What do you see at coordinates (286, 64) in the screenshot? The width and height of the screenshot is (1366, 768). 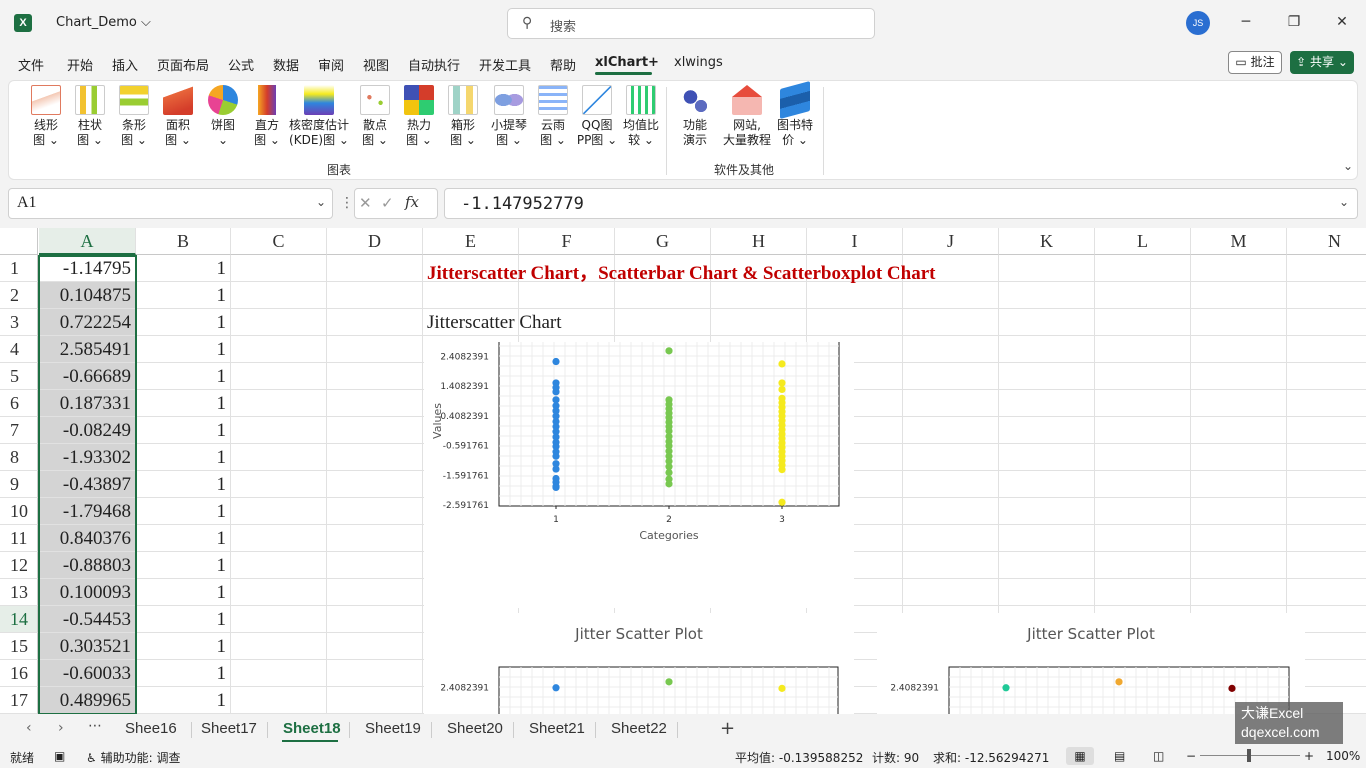 I see `menu-data: 数据` at bounding box center [286, 64].